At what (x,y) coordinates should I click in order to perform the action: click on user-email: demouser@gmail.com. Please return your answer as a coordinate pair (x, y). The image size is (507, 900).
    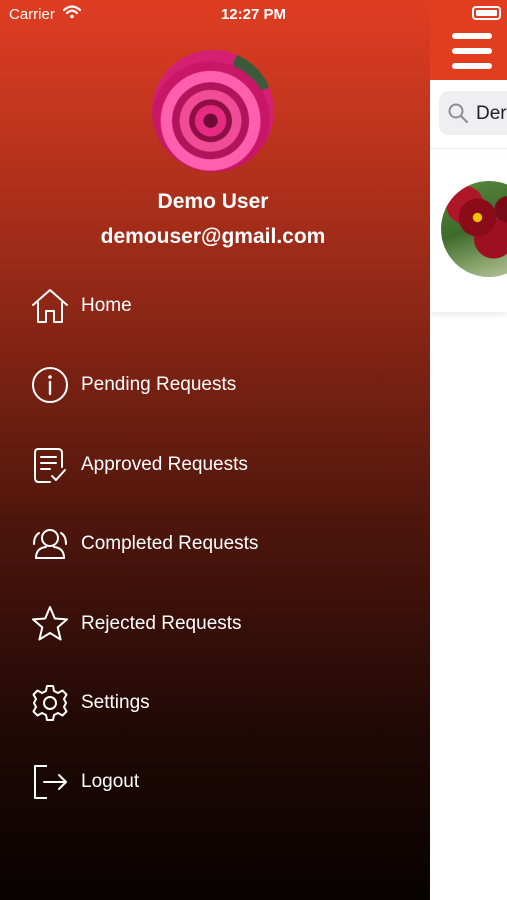
    Looking at the image, I should click on (213, 236).